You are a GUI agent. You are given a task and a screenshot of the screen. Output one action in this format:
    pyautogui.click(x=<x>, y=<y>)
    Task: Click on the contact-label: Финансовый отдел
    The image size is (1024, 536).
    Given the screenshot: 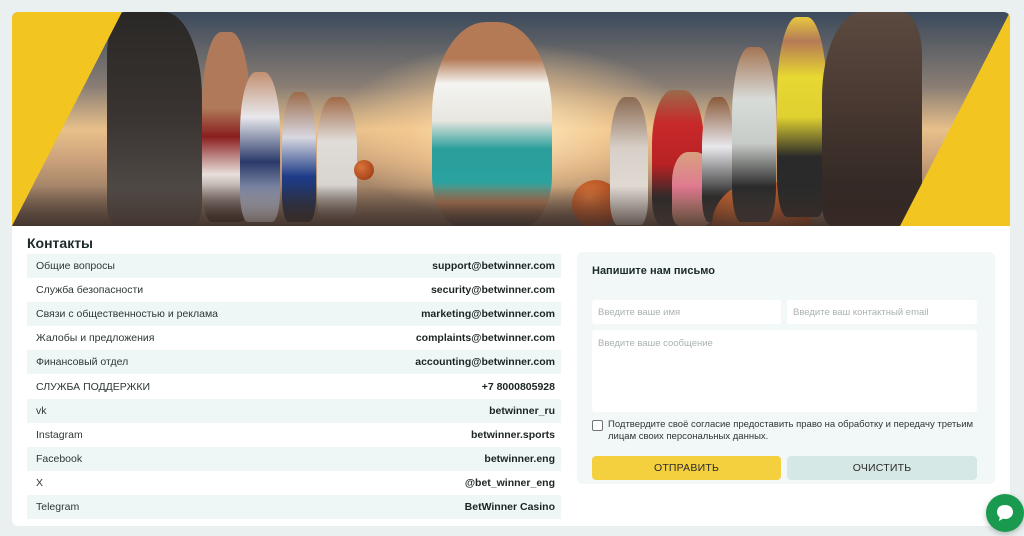 What is the action you would take?
    pyautogui.click(x=82, y=362)
    